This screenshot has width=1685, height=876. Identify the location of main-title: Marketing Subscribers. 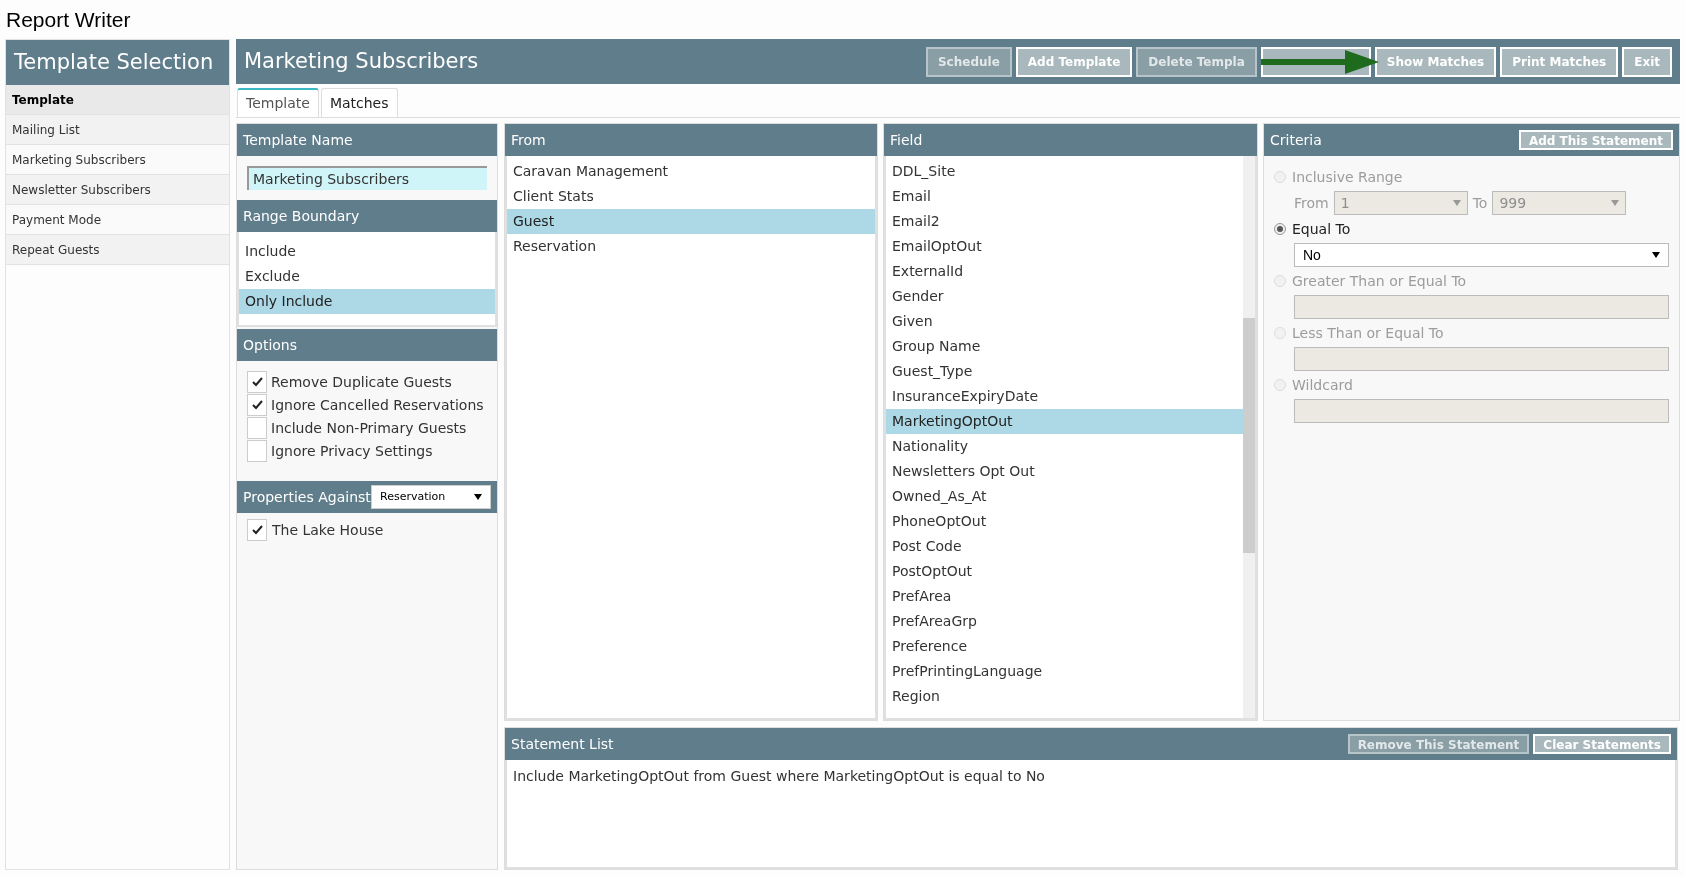
(361, 61).